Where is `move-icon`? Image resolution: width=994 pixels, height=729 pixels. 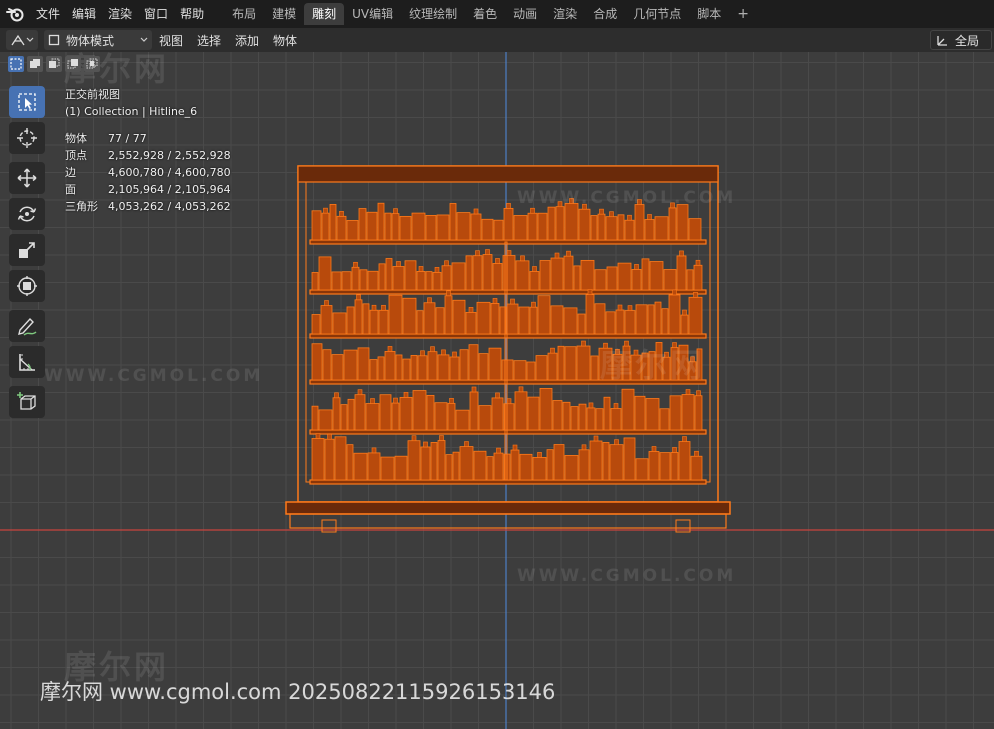
move-icon is located at coordinates (27, 178).